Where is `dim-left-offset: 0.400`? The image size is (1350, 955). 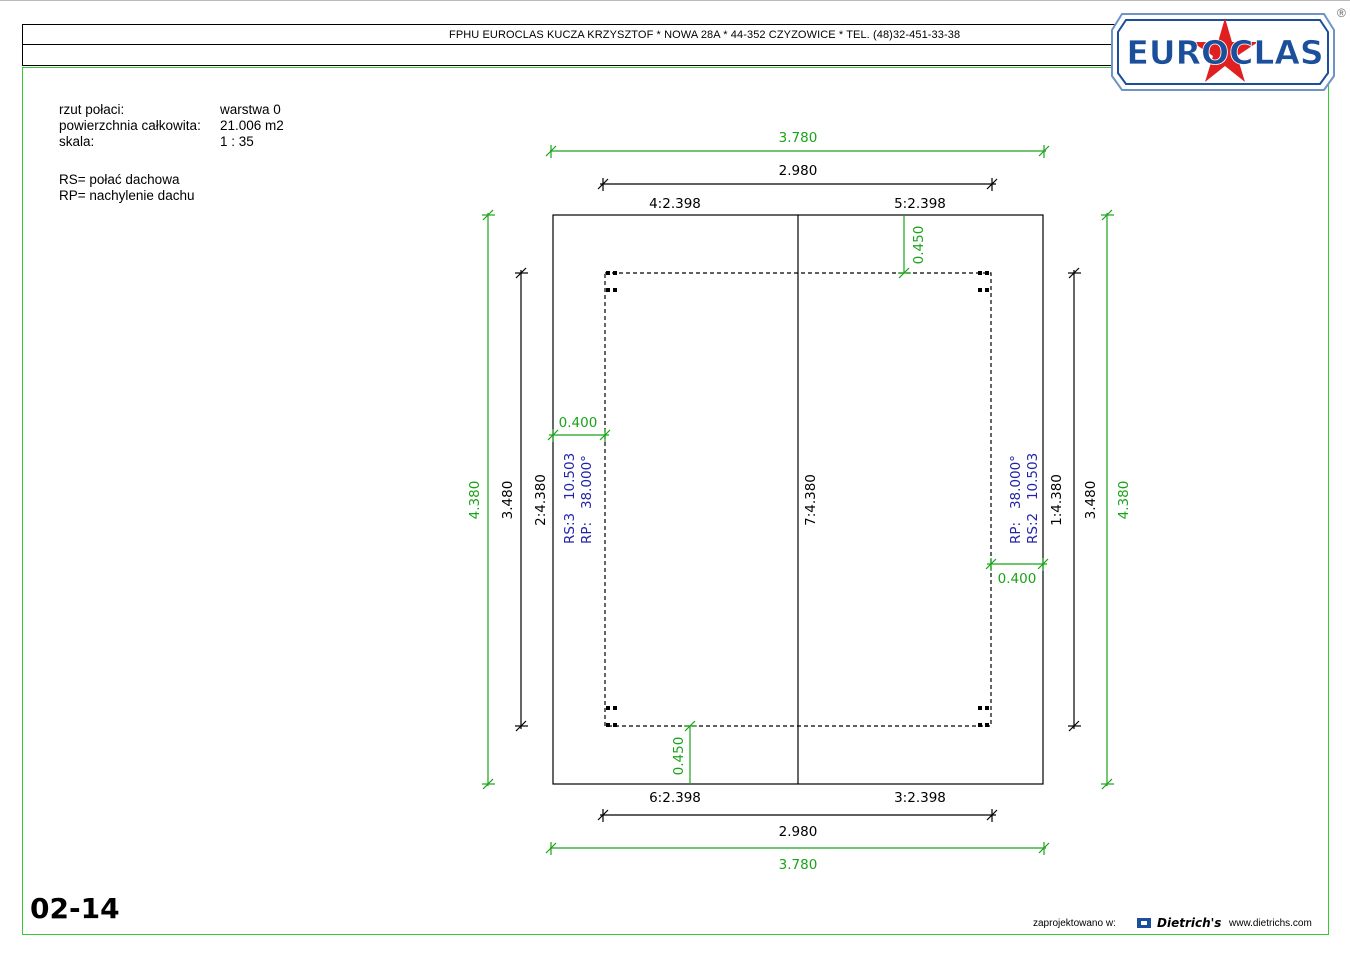 dim-left-offset: 0.400 is located at coordinates (578, 423).